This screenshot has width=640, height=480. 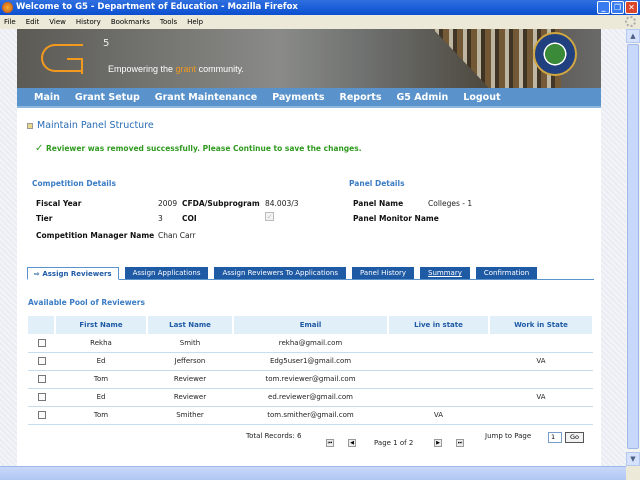 What do you see at coordinates (631, 7) in the screenshot?
I see `close-button: ✕` at bounding box center [631, 7].